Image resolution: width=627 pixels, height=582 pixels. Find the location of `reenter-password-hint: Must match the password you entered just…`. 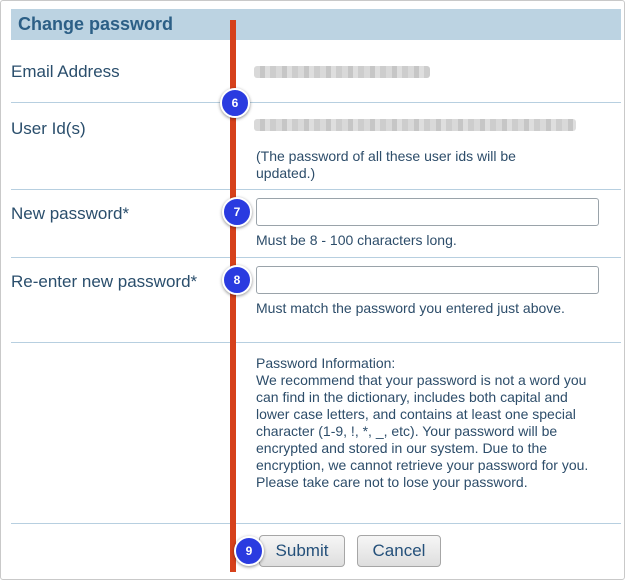

reenter-password-hint: Must match the password you entered just… is located at coordinates (410, 308).